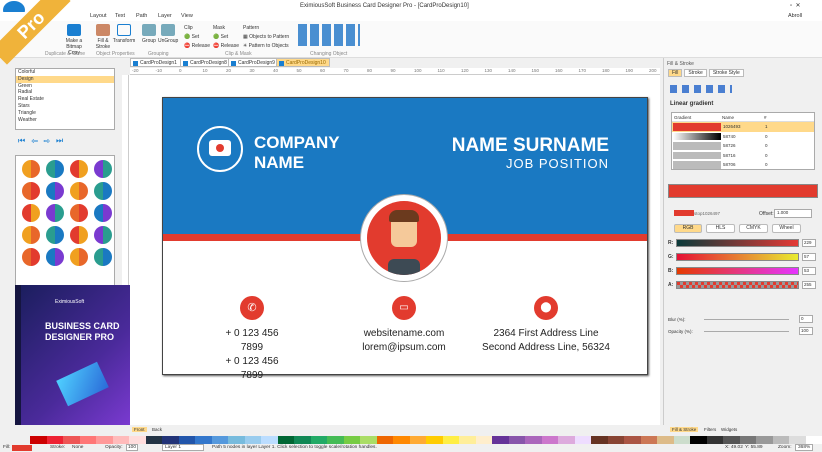  What do you see at coordinates (795, 5) in the screenshot?
I see `window-controls: ▫ ✕` at bounding box center [795, 5].